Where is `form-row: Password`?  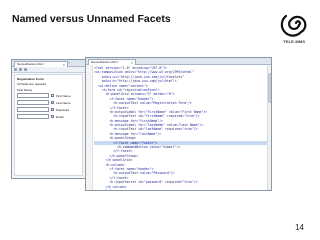 form-row: Password is located at coordinates (48, 109).